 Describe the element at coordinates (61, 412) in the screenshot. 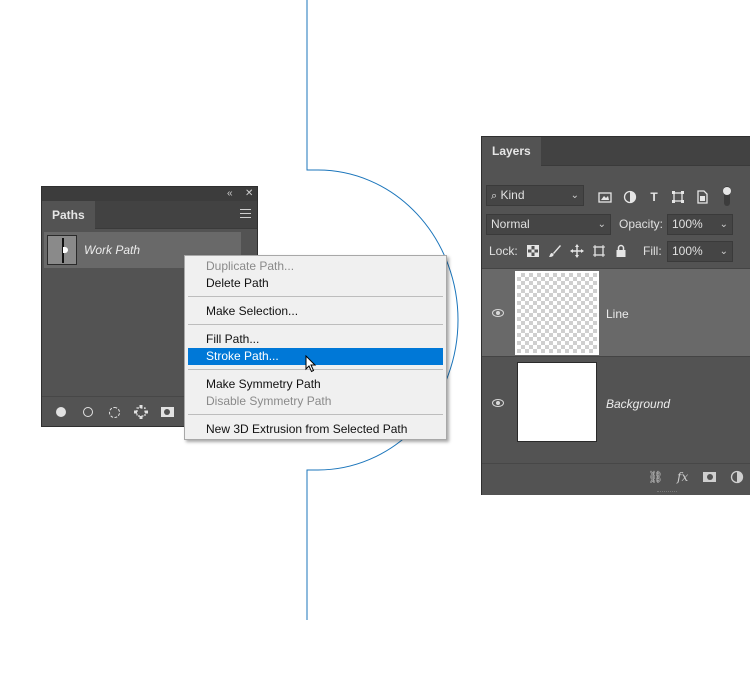

I see `fill-path-icon` at that location.